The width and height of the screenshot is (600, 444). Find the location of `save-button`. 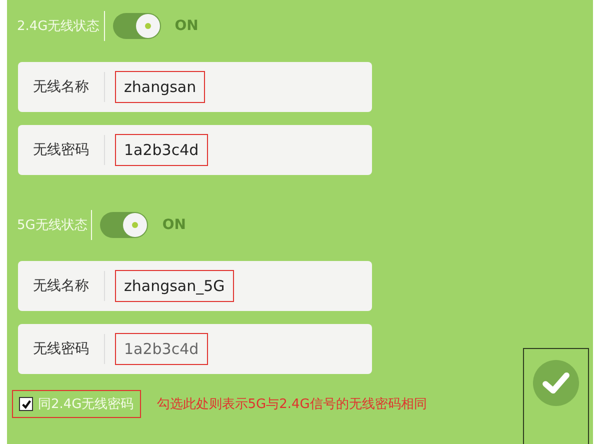

save-button is located at coordinates (556, 396).